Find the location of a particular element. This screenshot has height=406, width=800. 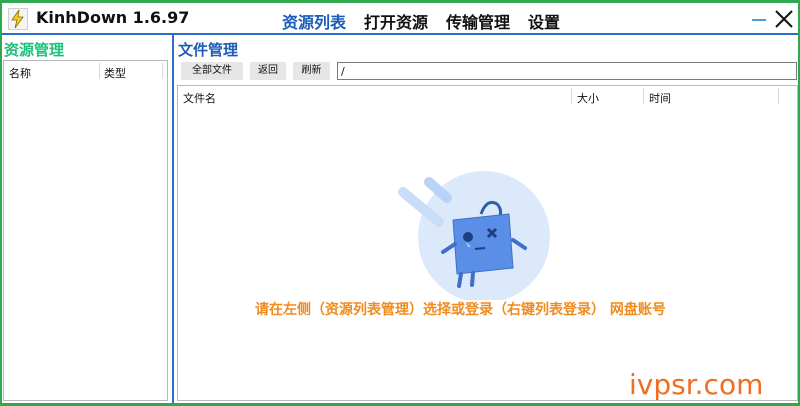

column-header-size: 大小 is located at coordinates (588, 98).